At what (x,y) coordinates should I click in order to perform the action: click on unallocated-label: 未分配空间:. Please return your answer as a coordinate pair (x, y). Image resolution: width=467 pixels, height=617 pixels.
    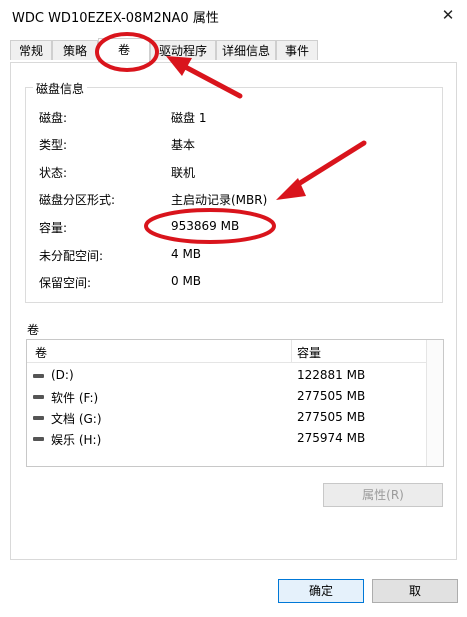
    Looking at the image, I should click on (71, 256).